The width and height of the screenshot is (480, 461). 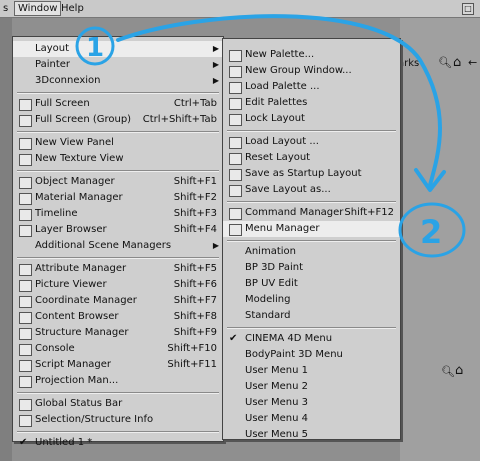 What do you see at coordinates (431, 232) in the screenshot?
I see `annotation-number-2: 2` at bounding box center [431, 232].